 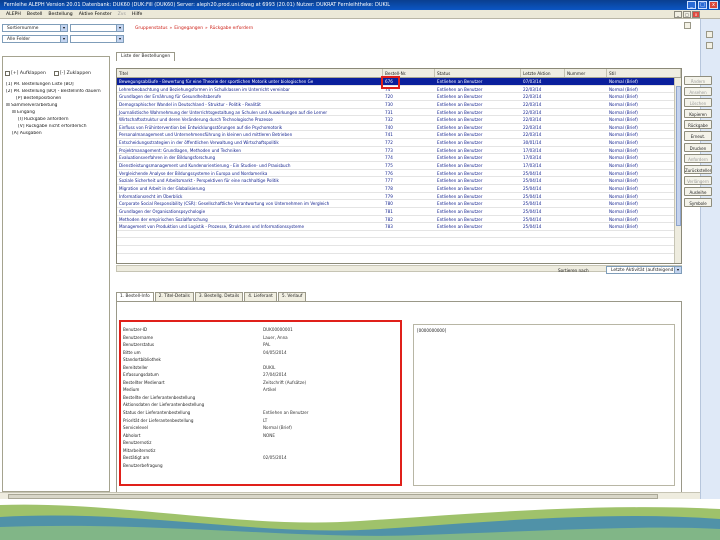 What do you see at coordinates (250, 73) in the screenshot?
I see `column-header-title: Titel` at bounding box center [250, 73].